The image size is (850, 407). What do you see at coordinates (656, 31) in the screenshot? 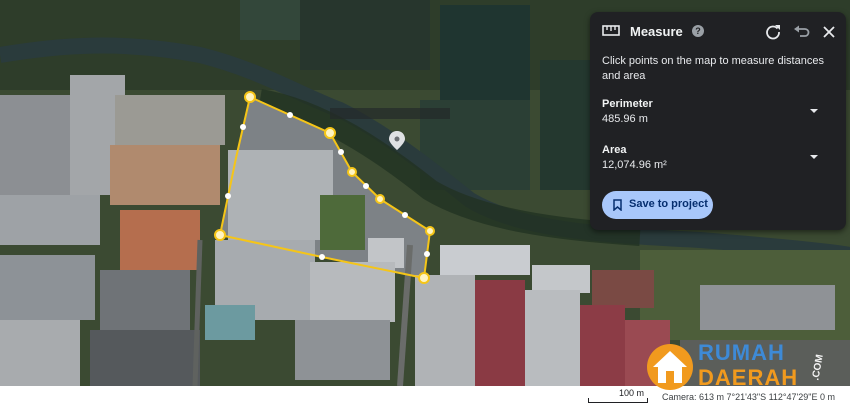
I see `panel-title: Measure` at bounding box center [656, 31].